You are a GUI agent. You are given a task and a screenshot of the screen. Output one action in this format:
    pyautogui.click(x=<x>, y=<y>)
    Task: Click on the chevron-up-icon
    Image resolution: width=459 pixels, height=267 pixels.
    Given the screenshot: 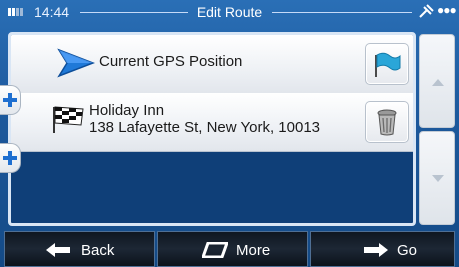 What is the action you would take?
    pyautogui.click(x=438, y=82)
    